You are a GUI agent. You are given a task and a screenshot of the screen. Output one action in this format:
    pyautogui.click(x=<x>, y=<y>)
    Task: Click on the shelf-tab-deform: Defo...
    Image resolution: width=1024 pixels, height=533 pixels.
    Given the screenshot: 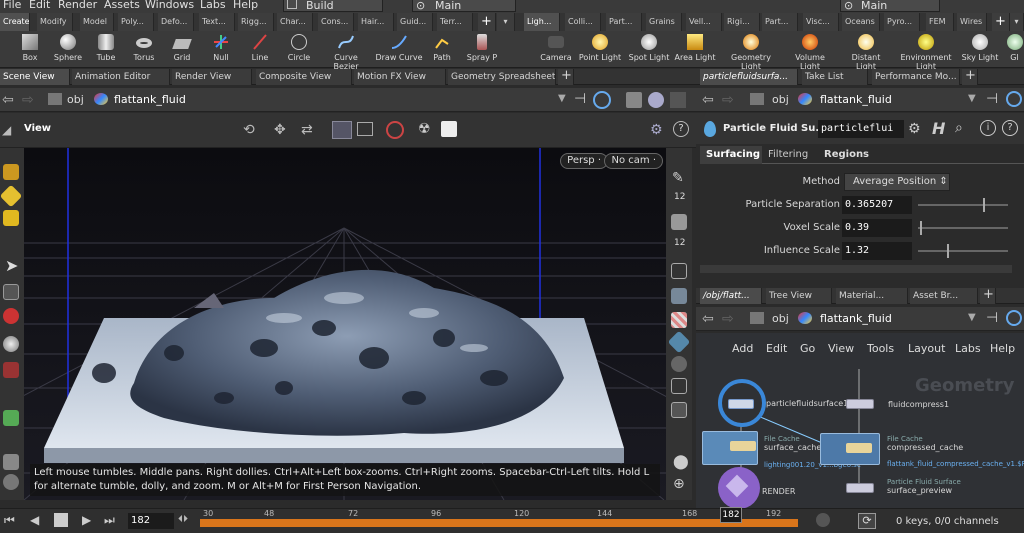 What is the action you would take?
    pyautogui.click(x=176, y=22)
    